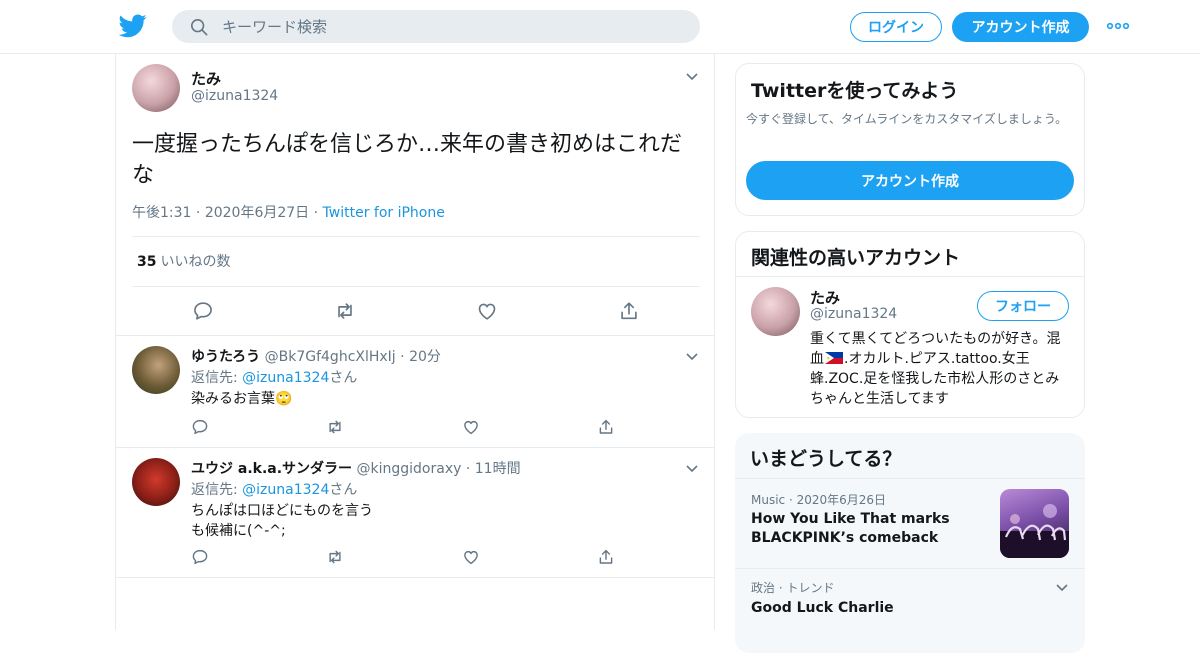 The height and width of the screenshot is (653, 1200). I want to click on trend-meta: Music · 2020年6月26日, so click(818, 499).